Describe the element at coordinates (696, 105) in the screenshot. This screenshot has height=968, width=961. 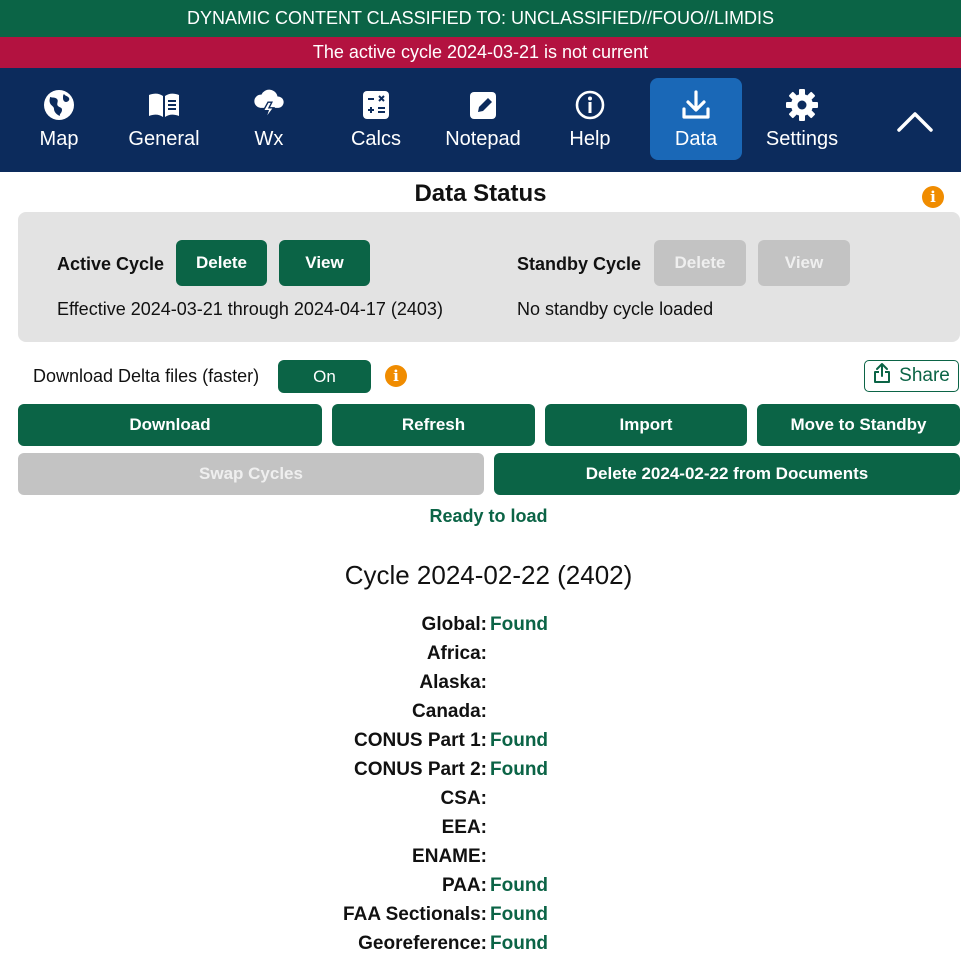
I see `download-icon` at that location.